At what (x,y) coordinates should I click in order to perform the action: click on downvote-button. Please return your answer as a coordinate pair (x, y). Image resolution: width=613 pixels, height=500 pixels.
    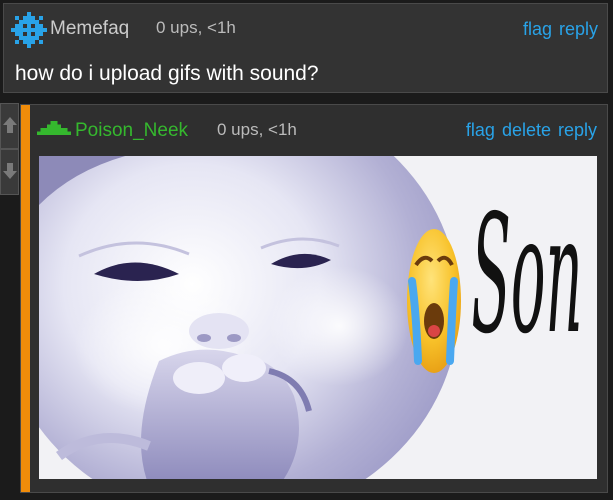
    Looking at the image, I should click on (9, 172).